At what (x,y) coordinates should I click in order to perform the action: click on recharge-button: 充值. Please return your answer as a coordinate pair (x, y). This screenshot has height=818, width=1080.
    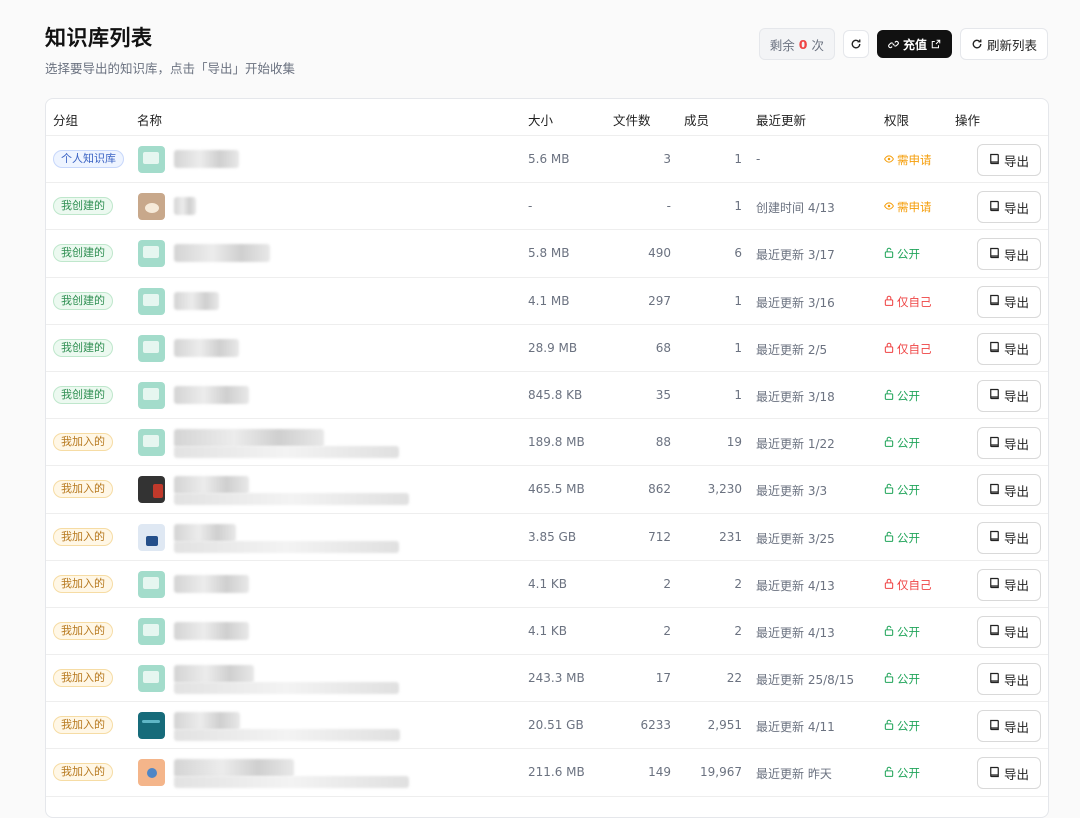
    Looking at the image, I should click on (914, 44).